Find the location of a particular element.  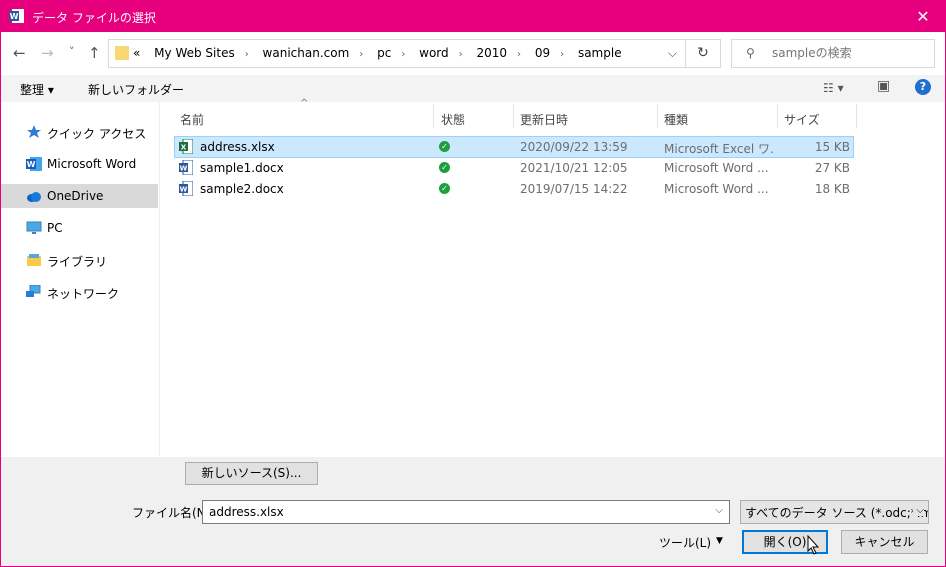

nav-item-label: ネットワーク is located at coordinates (83, 294).